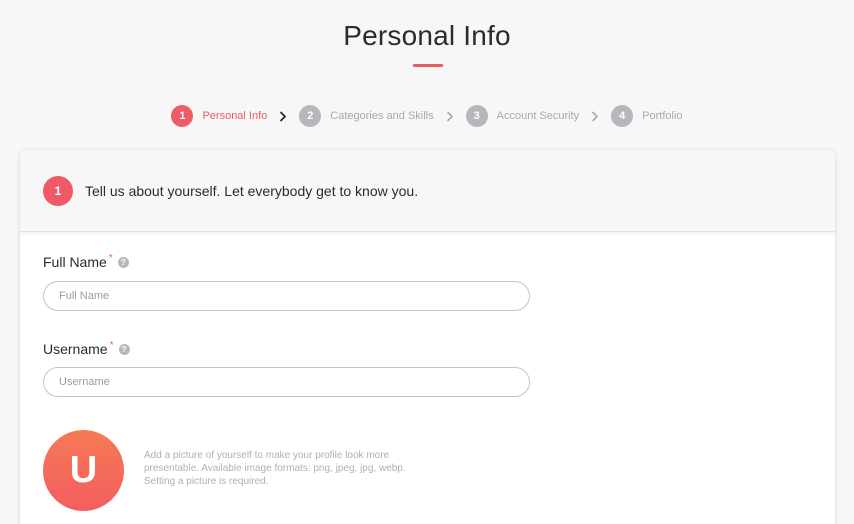  I want to click on full-name-input, so click(286, 296).